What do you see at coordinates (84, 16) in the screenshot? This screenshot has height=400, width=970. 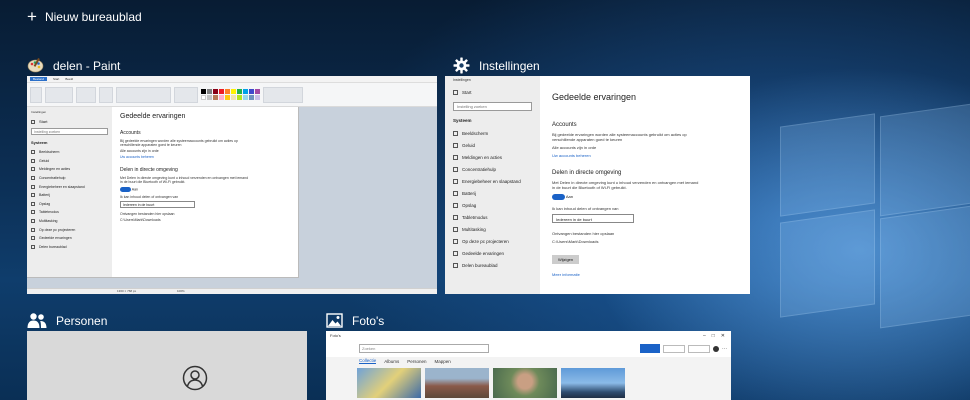 I see `new-desktop-button: + Nieuw bureaublad` at bounding box center [84, 16].